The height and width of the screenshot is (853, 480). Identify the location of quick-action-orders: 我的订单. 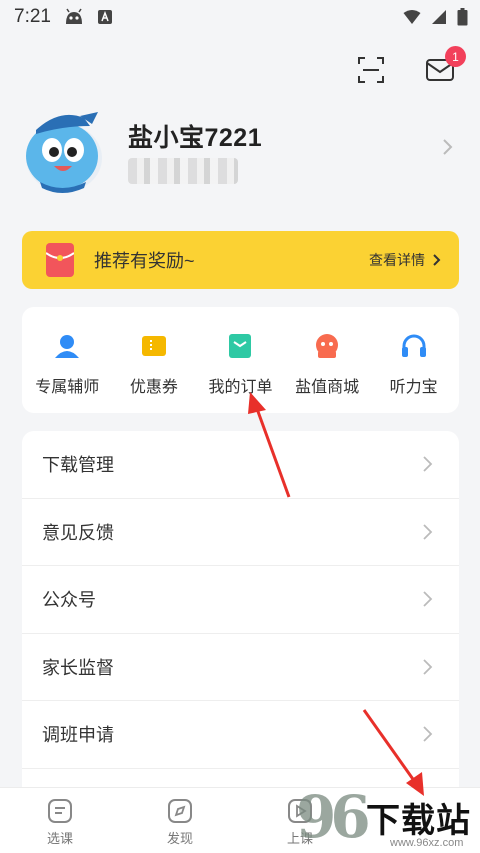
(240, 360).